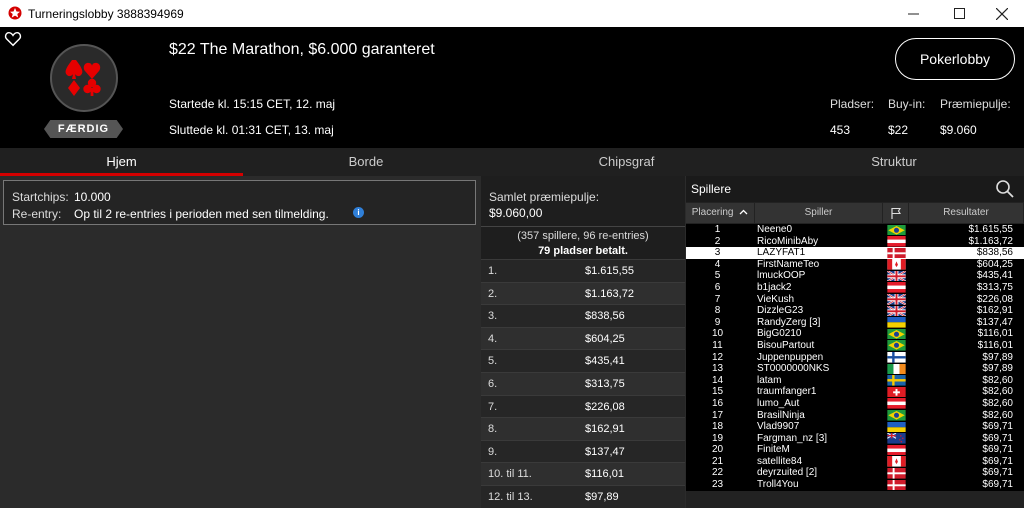 The image size is (1024, 508). I want to click on table-row: 18 Vlad9907 $69,71, so click(855, 427).